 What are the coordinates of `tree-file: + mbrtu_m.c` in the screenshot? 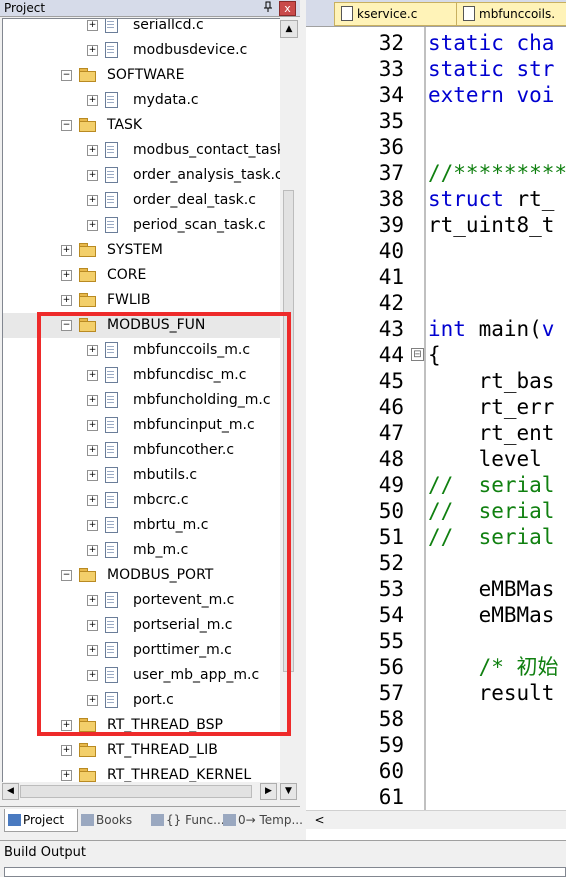 It's located at (142, 525).